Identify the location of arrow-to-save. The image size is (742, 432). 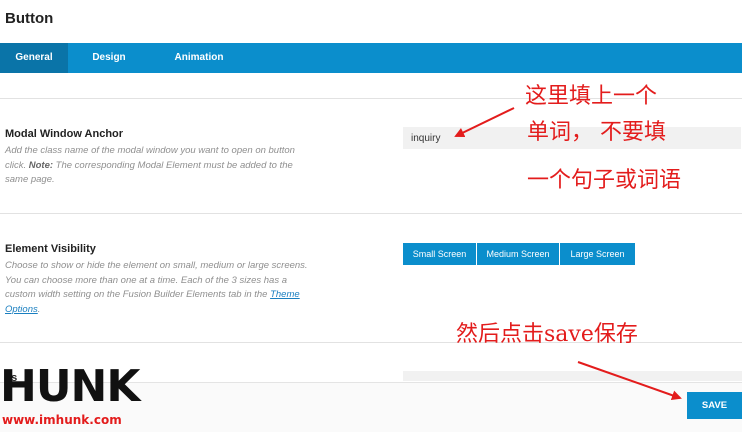
(629, 381).